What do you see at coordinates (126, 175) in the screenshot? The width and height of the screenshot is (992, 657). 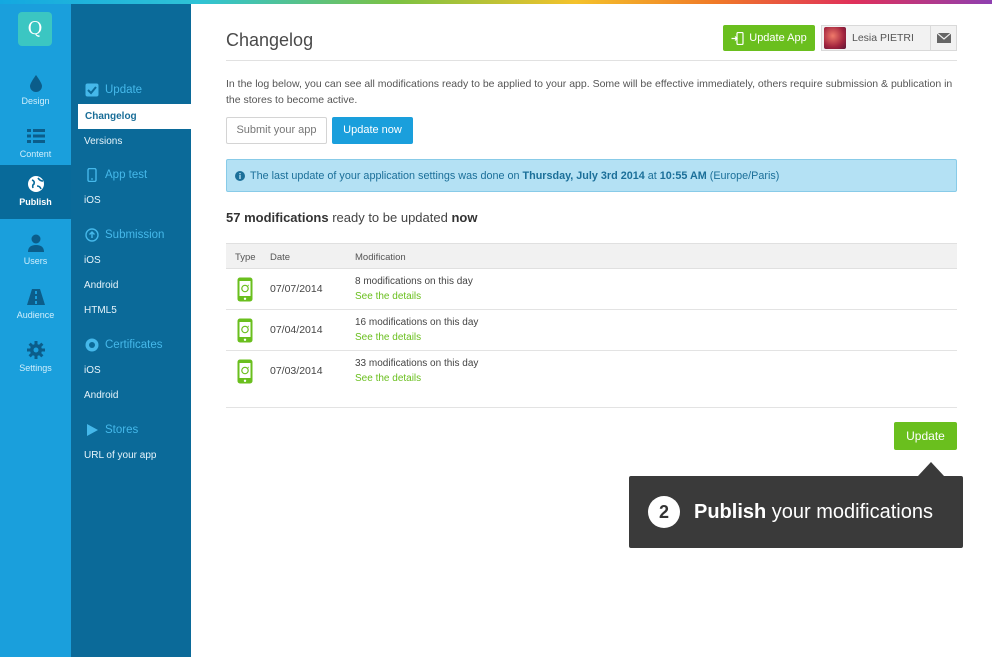 I see `section-title: App test` at bounding box center [126, 175].